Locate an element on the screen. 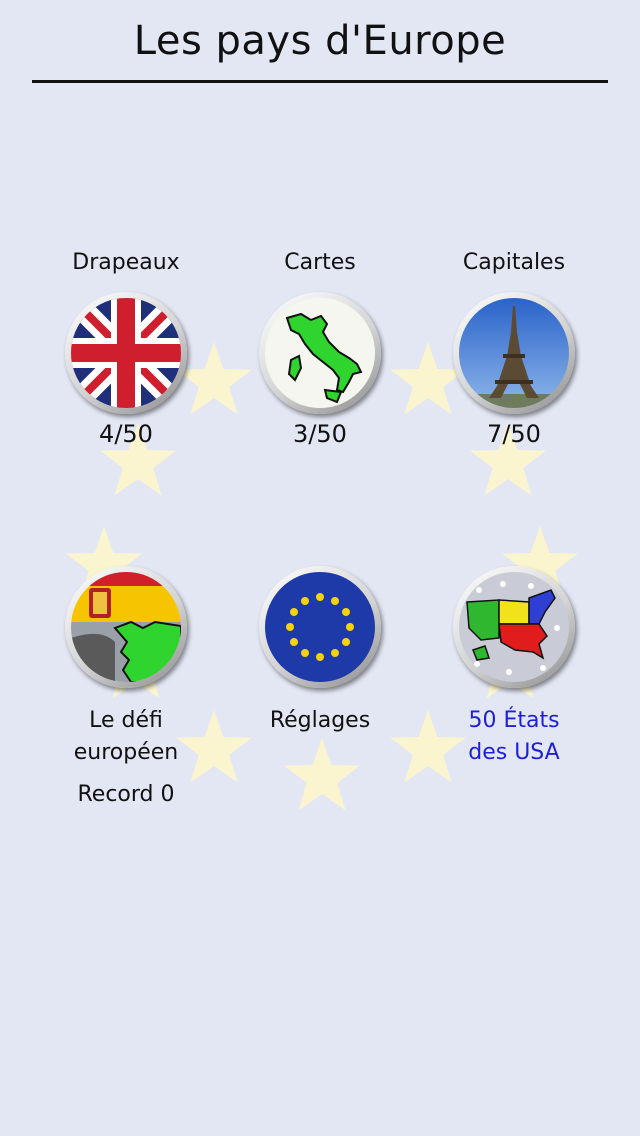 The height and width of the screenshot is (1136, 640). challenge-button is located at coordinates (126, 627).